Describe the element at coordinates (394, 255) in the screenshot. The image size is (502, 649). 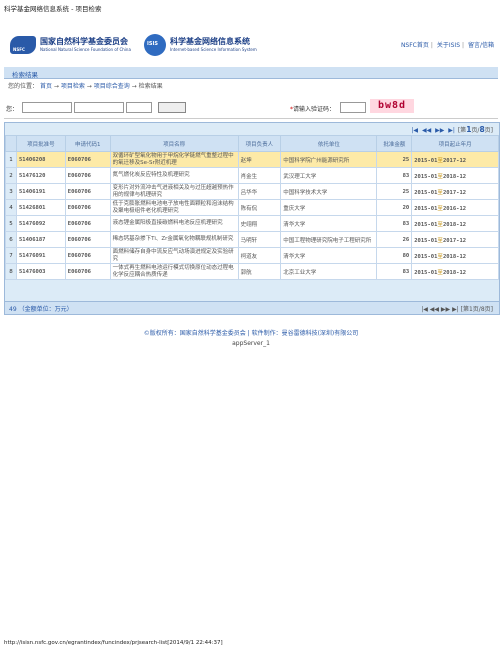
I see `approved-amount: 80` at that location.